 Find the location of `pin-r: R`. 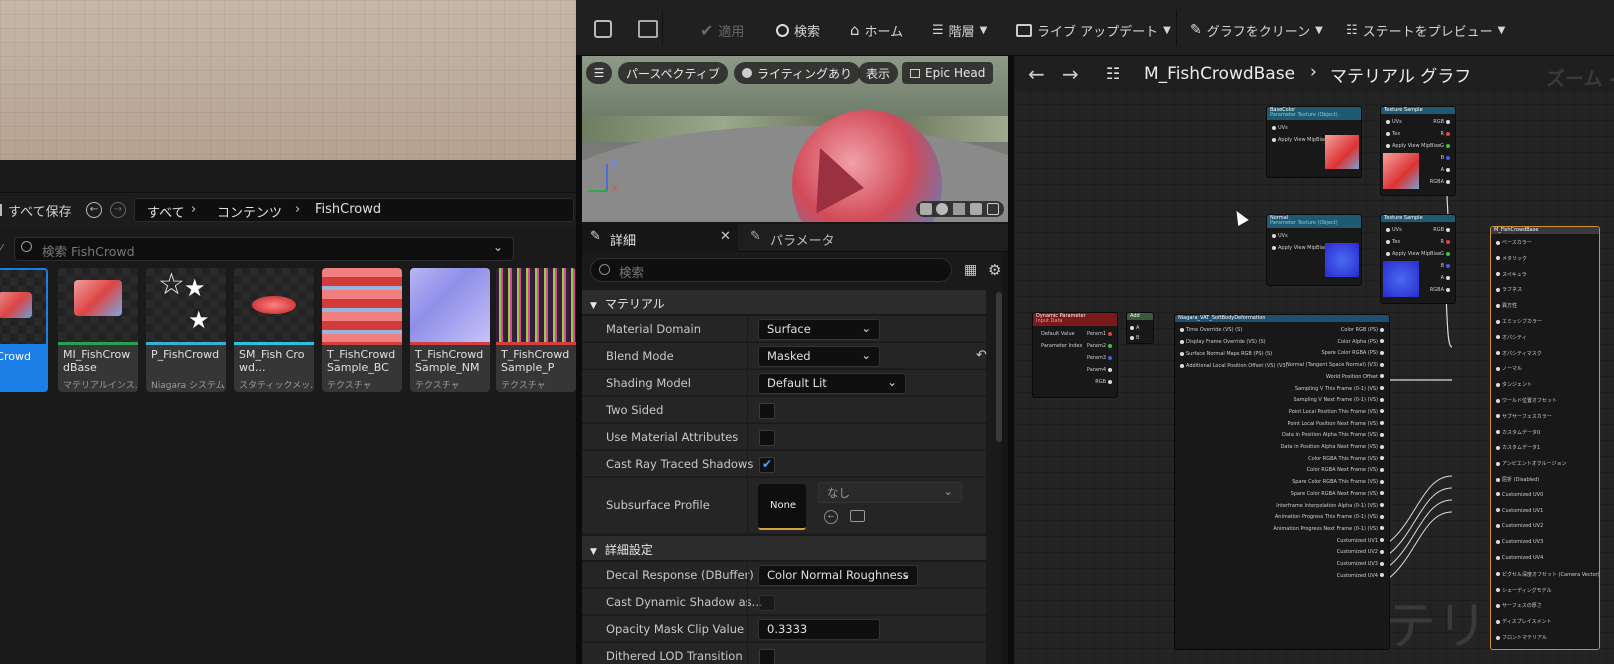

pin-r: R is located at coordinates (1446, 242).